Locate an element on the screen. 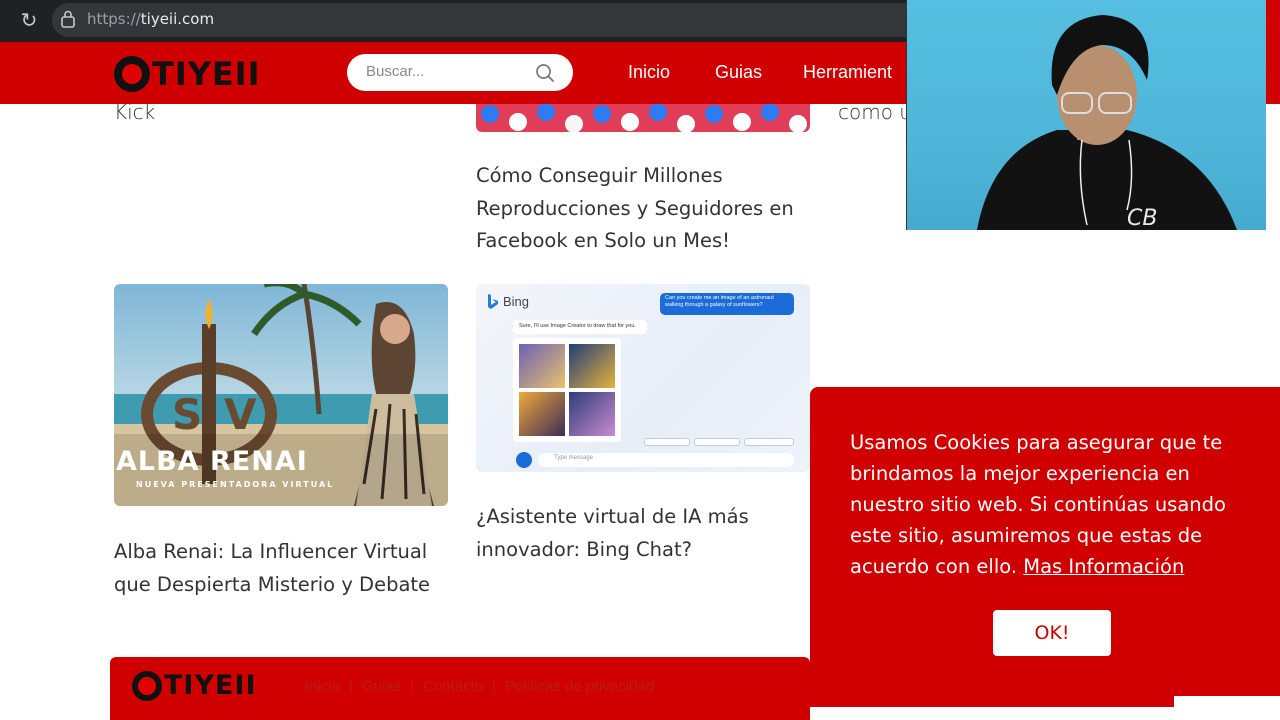 This screenshot has height=720, width=1280. footer-logo-text: TIYEII is located at coordinates (210, 685).